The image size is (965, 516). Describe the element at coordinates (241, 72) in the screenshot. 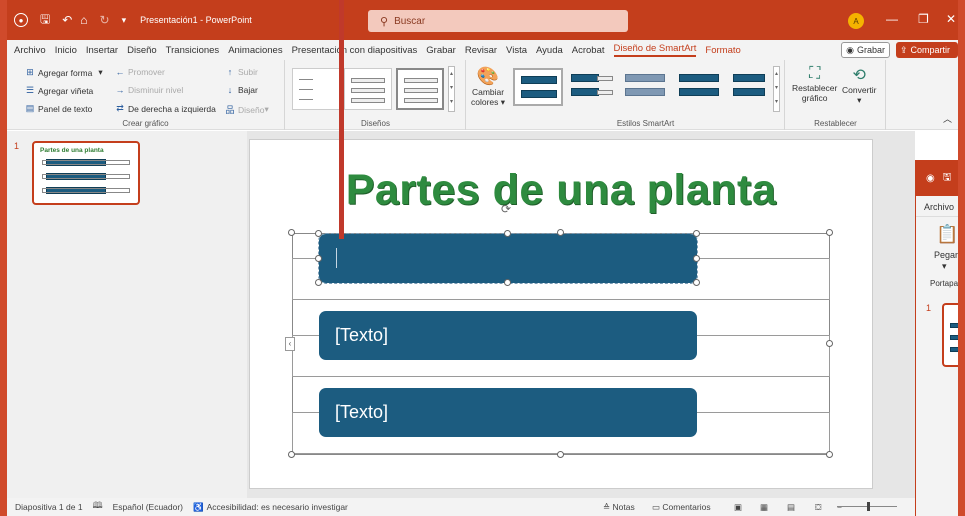

I see `subir-button: ↑ Subir` at that location.